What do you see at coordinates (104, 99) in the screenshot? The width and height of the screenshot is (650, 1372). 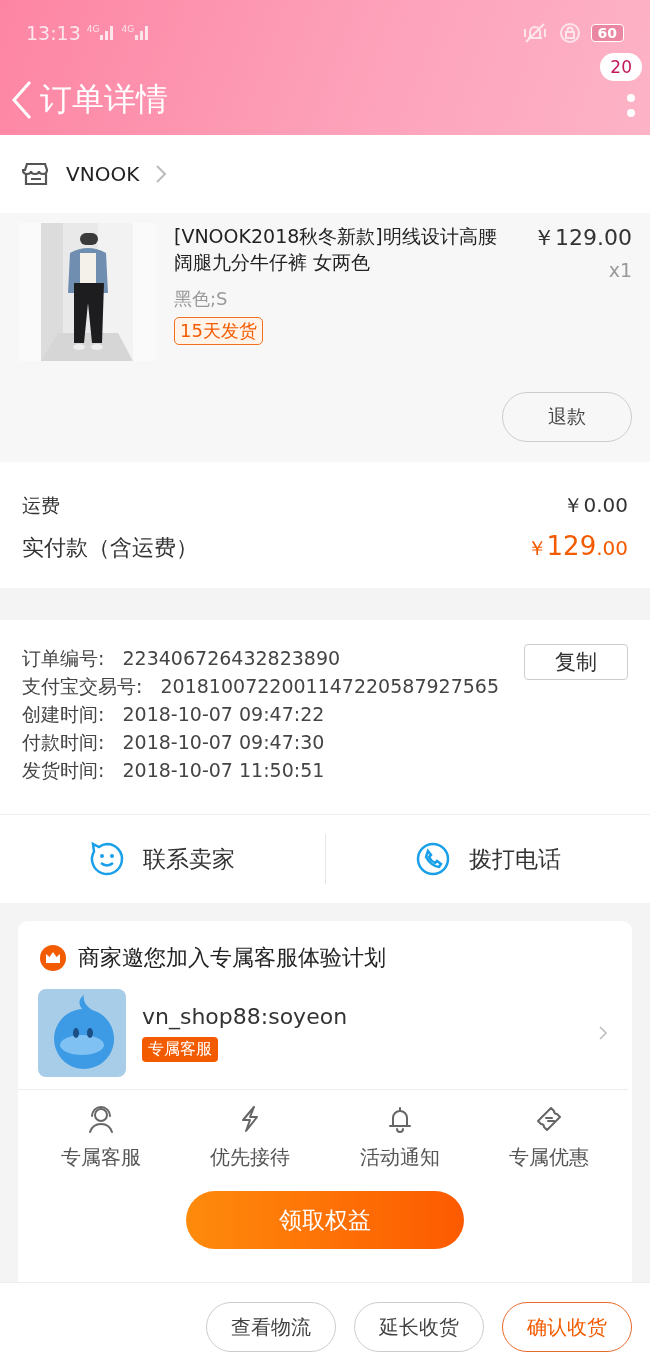 I see `page-title: 订单详情` at bounding box center [104, 99].